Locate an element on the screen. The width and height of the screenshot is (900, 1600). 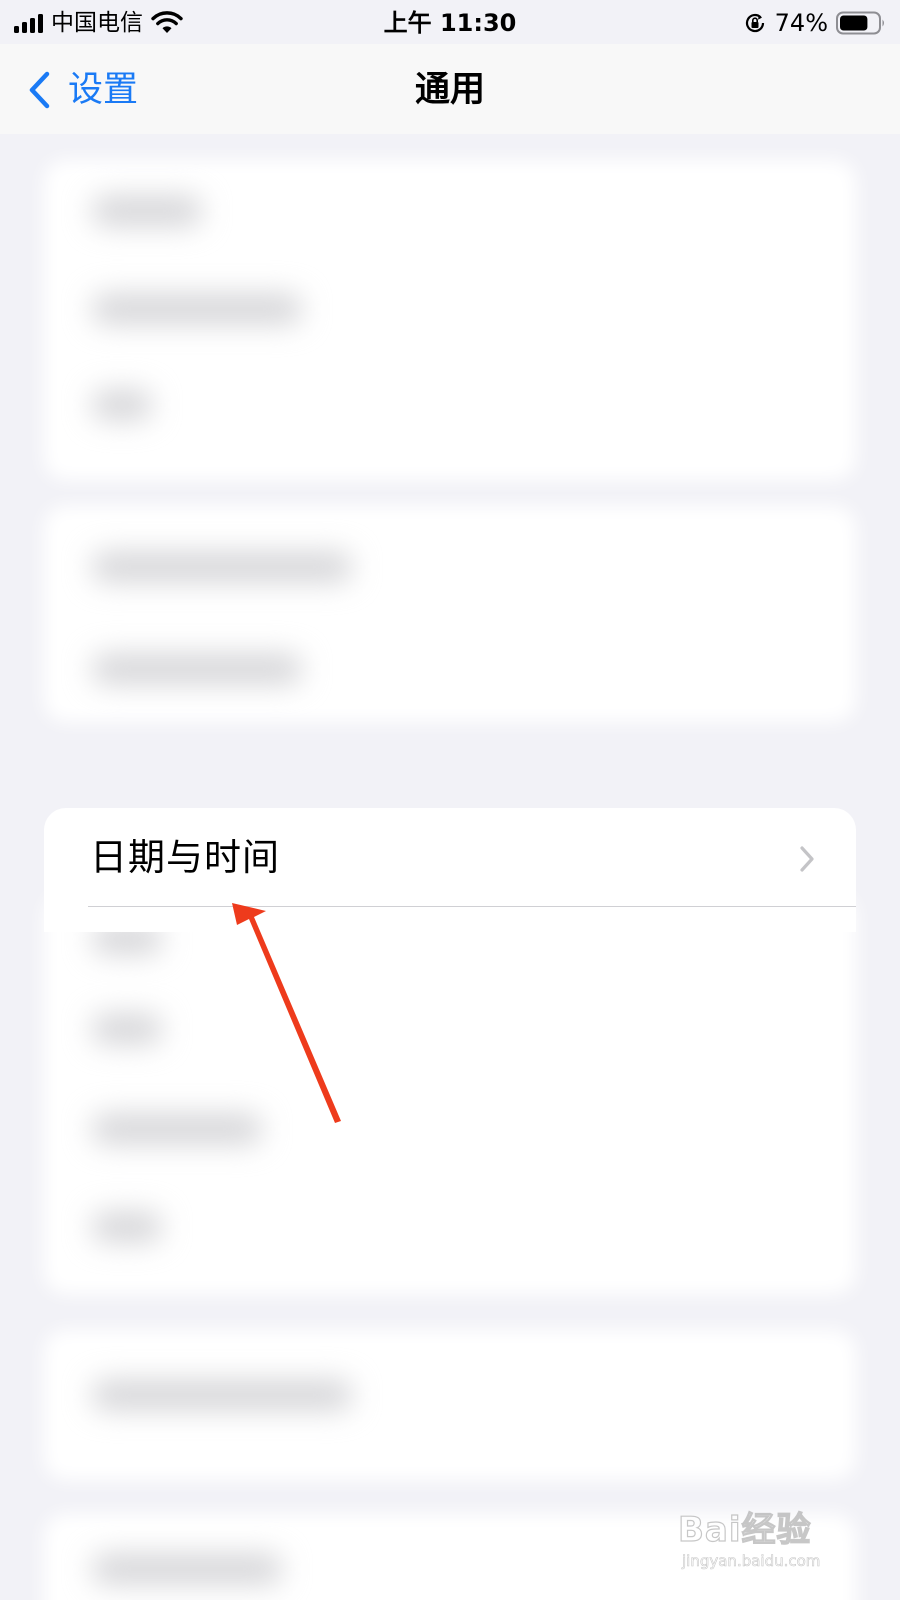
status-right: 74% is located at coordinates (814, 23).